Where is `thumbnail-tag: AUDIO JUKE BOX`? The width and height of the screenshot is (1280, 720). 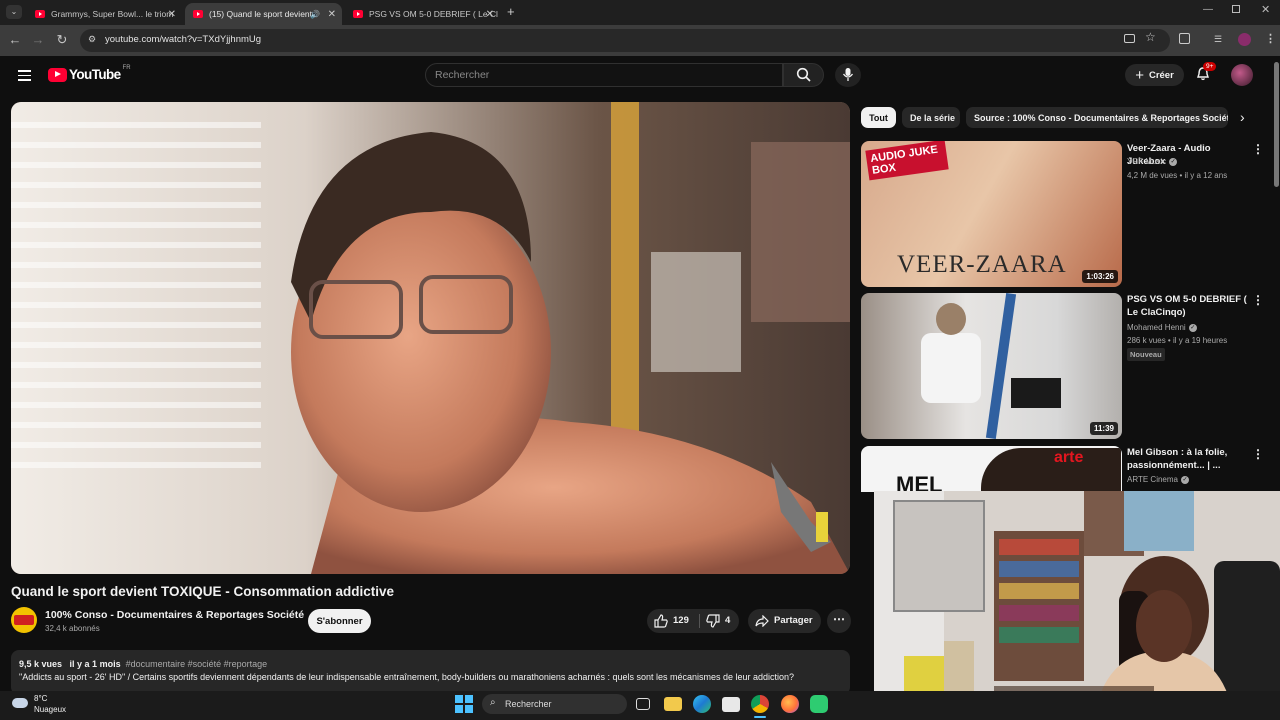 thumbnail-tag: AUDIO JUKE BOX is located at coordinates (907, 161).